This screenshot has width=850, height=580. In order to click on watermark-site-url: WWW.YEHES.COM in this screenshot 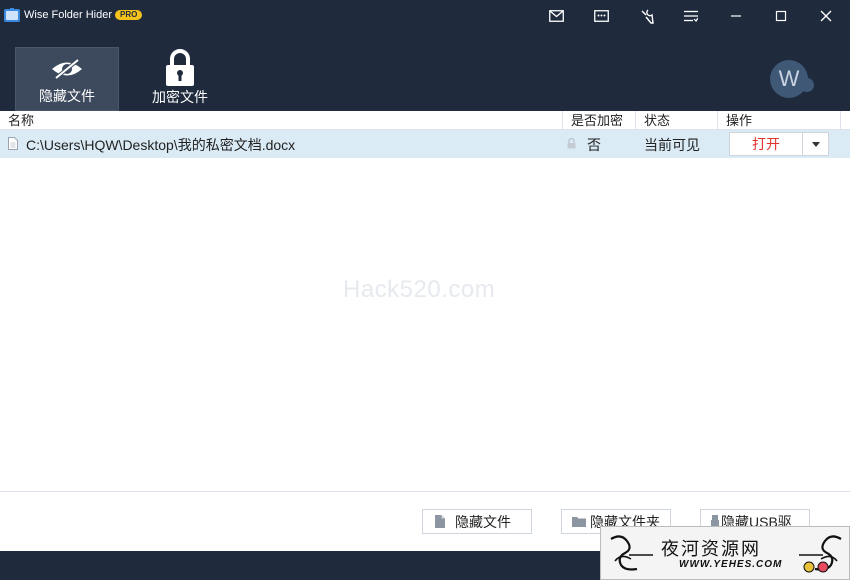, I will do `click(731, 564)`.